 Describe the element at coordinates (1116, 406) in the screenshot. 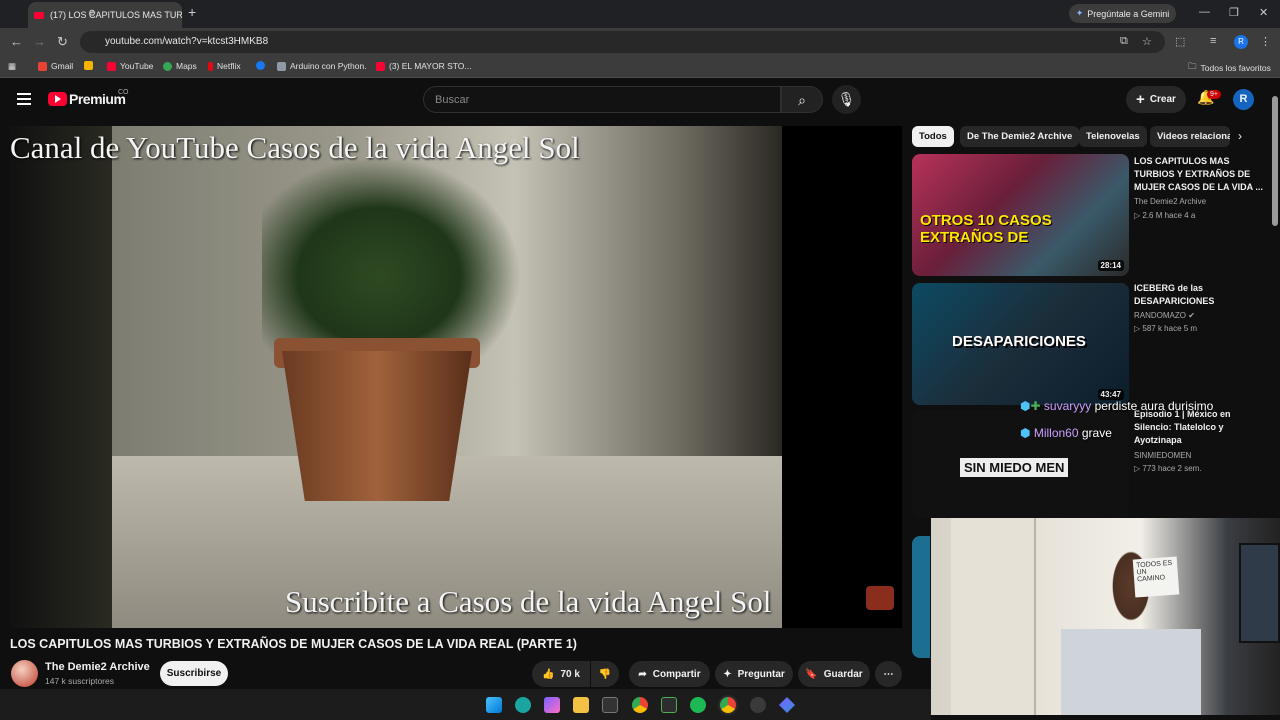

I see `chat-message: ⬢✚ suvaryyy perdiste aura durisimo` at that location.